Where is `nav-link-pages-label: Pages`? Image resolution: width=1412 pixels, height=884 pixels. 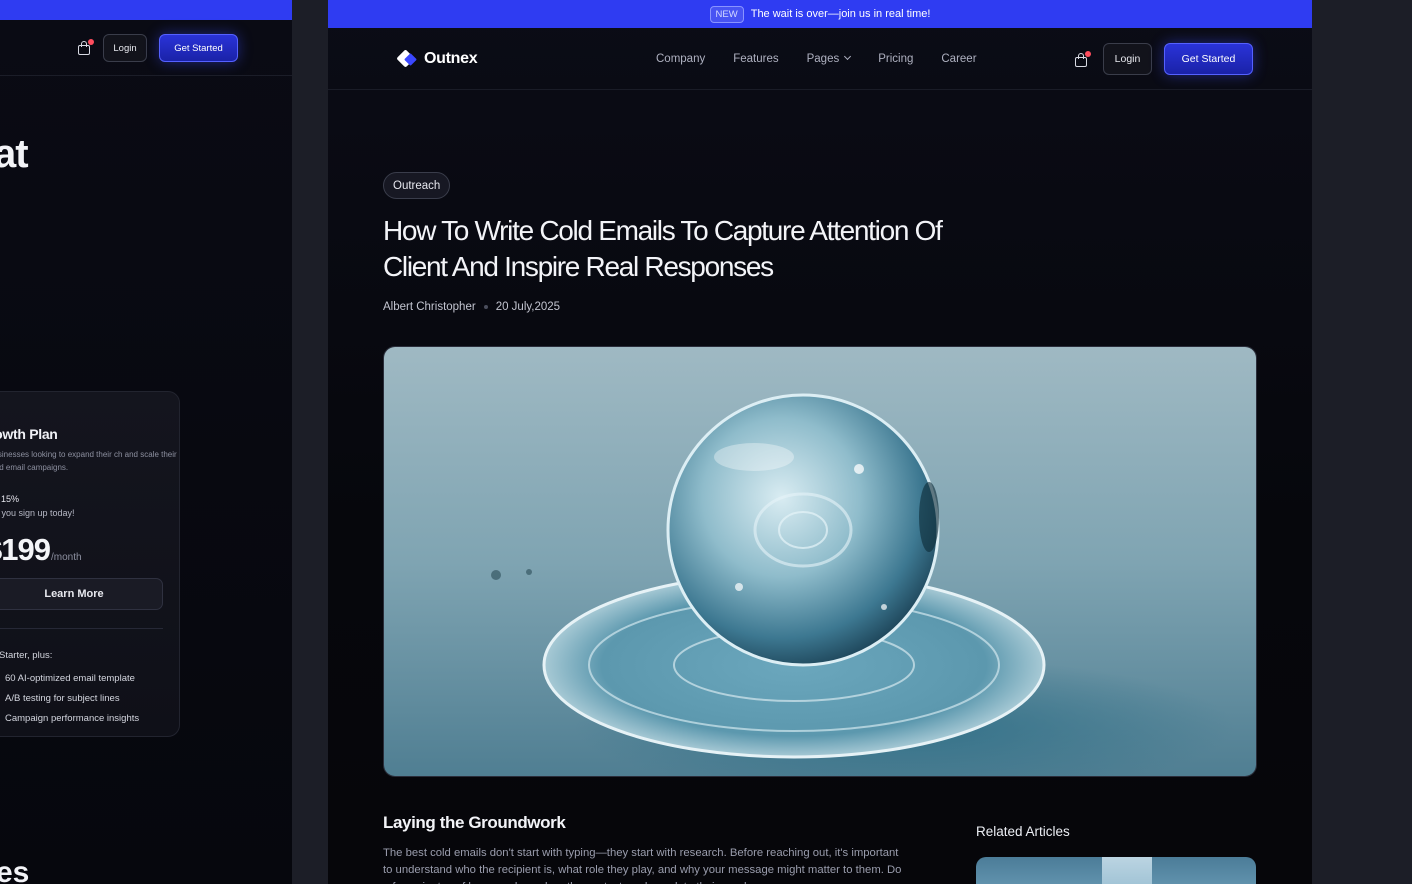
nav-link-pages-label: Pages is located at coordinates (823, 59).